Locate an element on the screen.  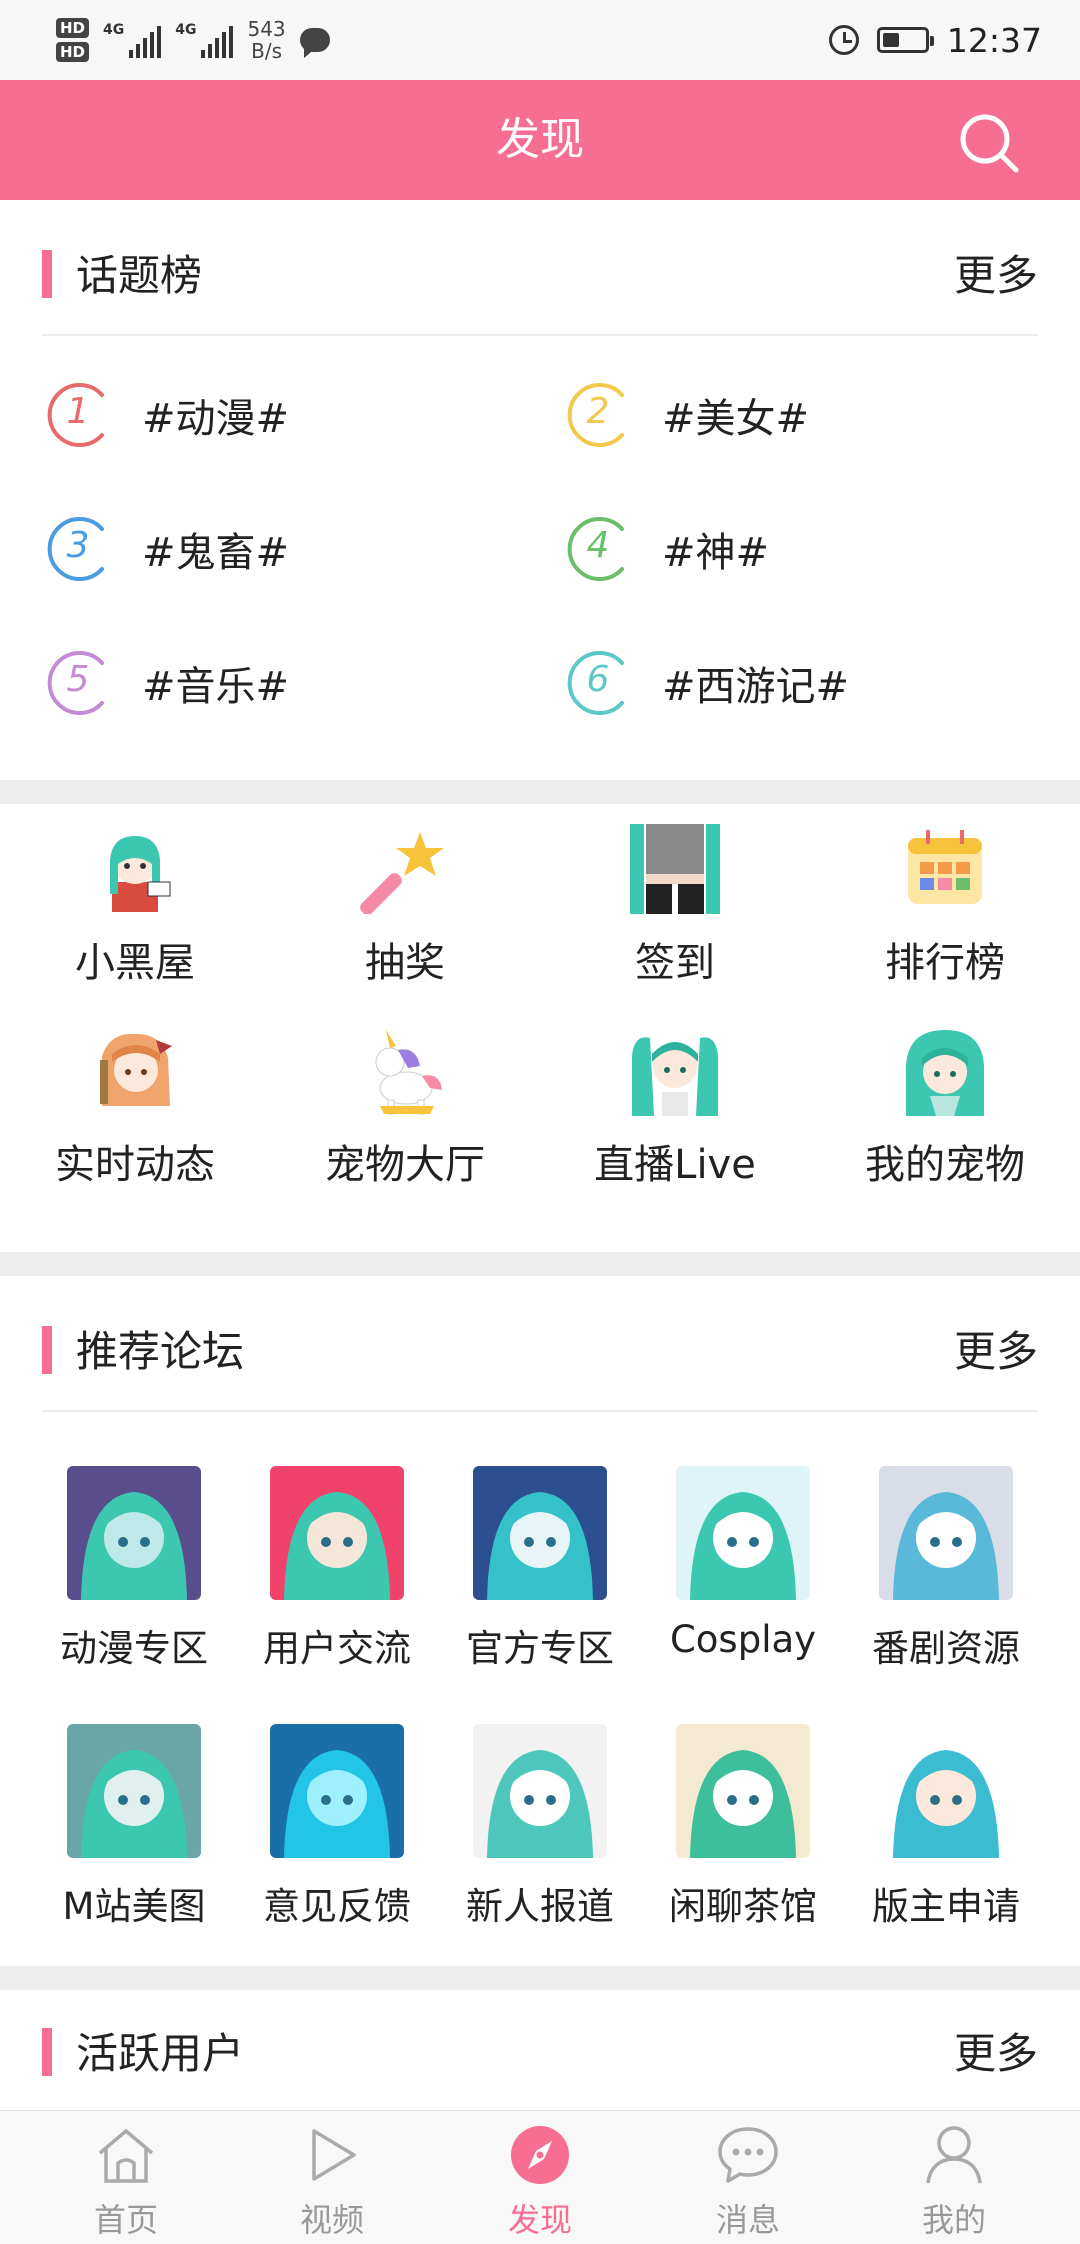
topic-item: 5 #音乐# is located at coordinates (164, 683).